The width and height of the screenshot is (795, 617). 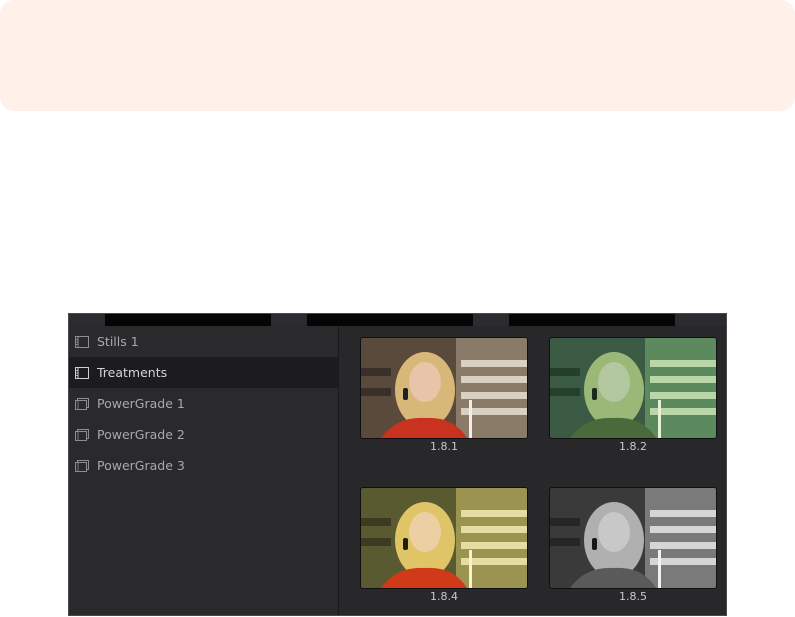 I want to click on album-item-treatments: Treatments, so click(x=203, y=372).